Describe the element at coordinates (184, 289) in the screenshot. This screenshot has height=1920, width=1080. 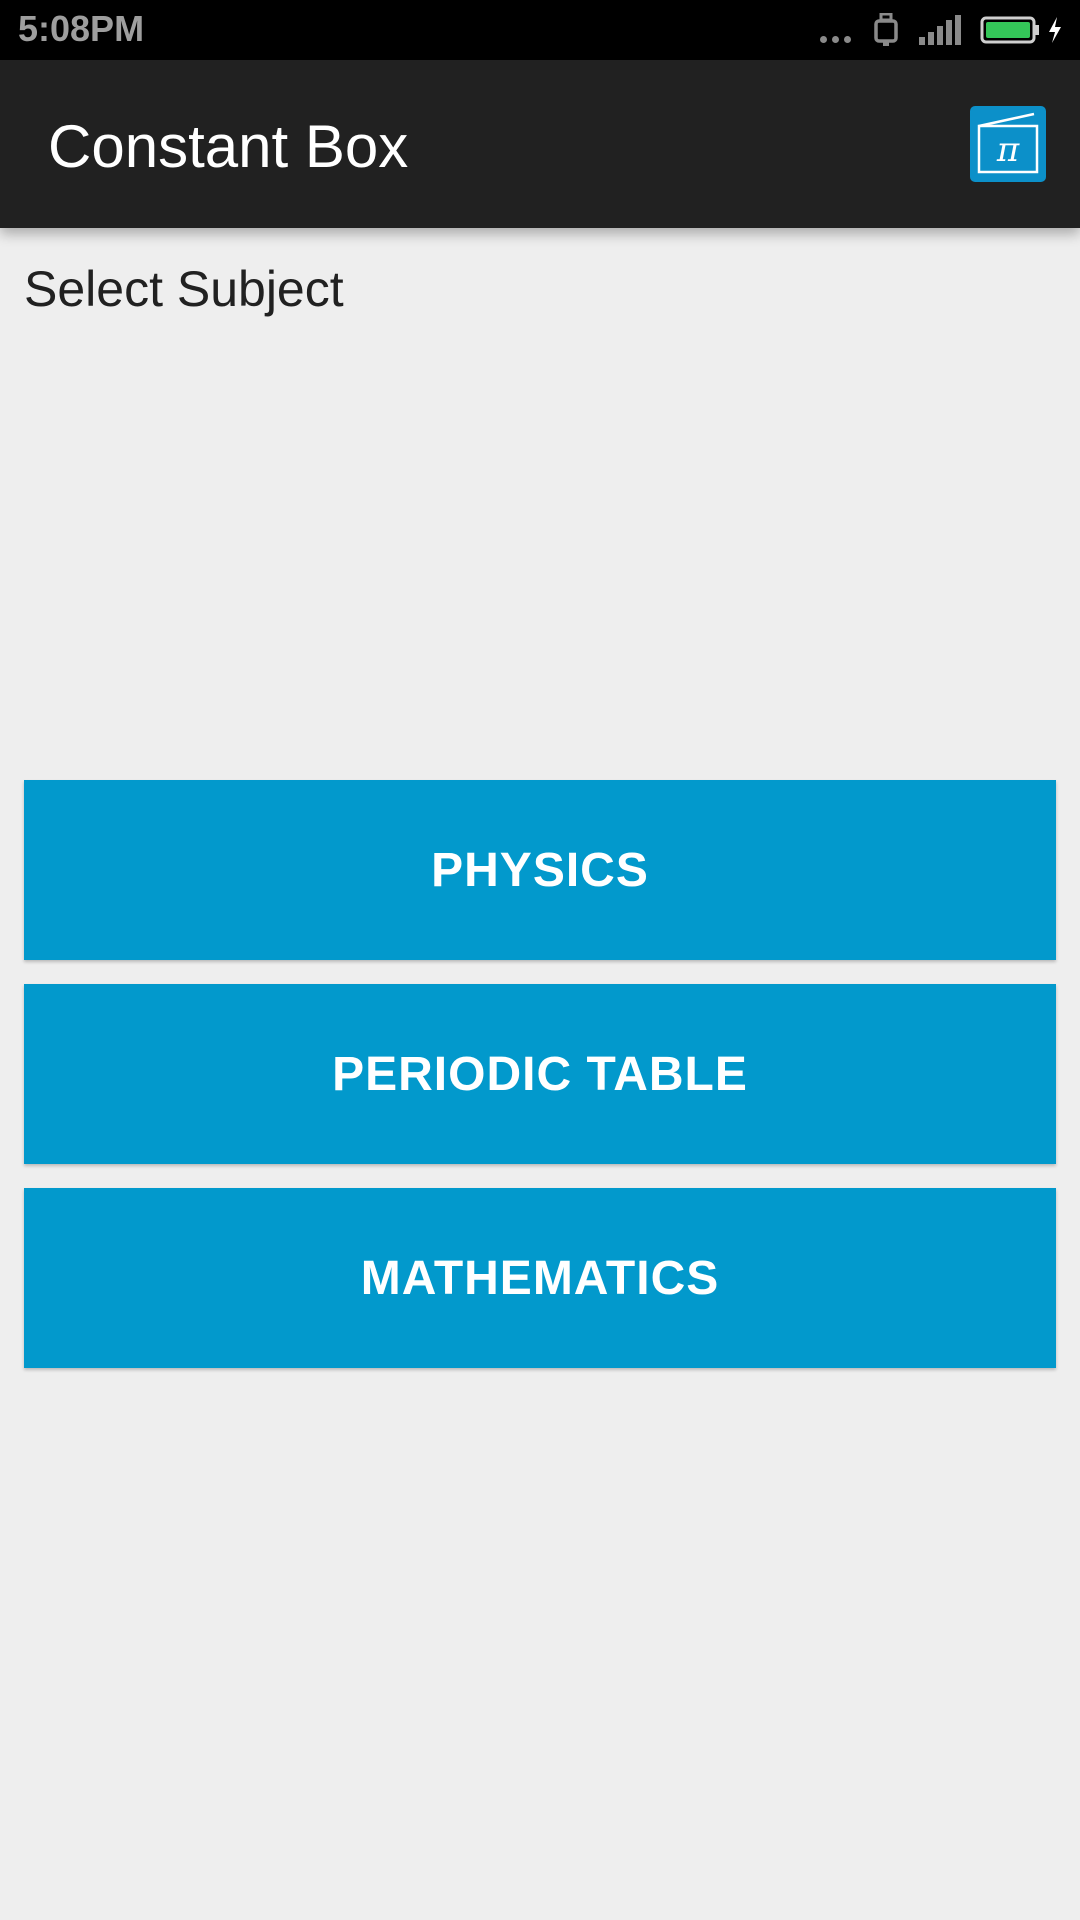
I see `select-subject-label: Select Subject` at that location.